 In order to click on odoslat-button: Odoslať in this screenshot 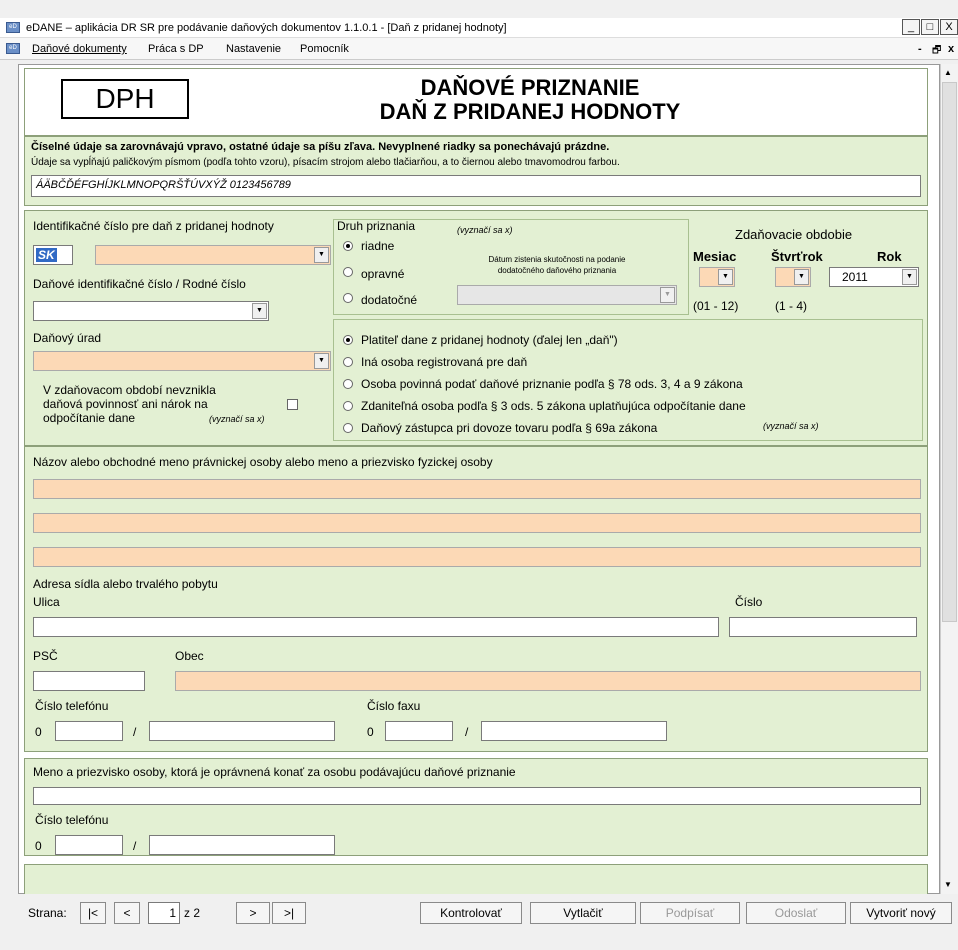, I will do `click(796, 913)`.